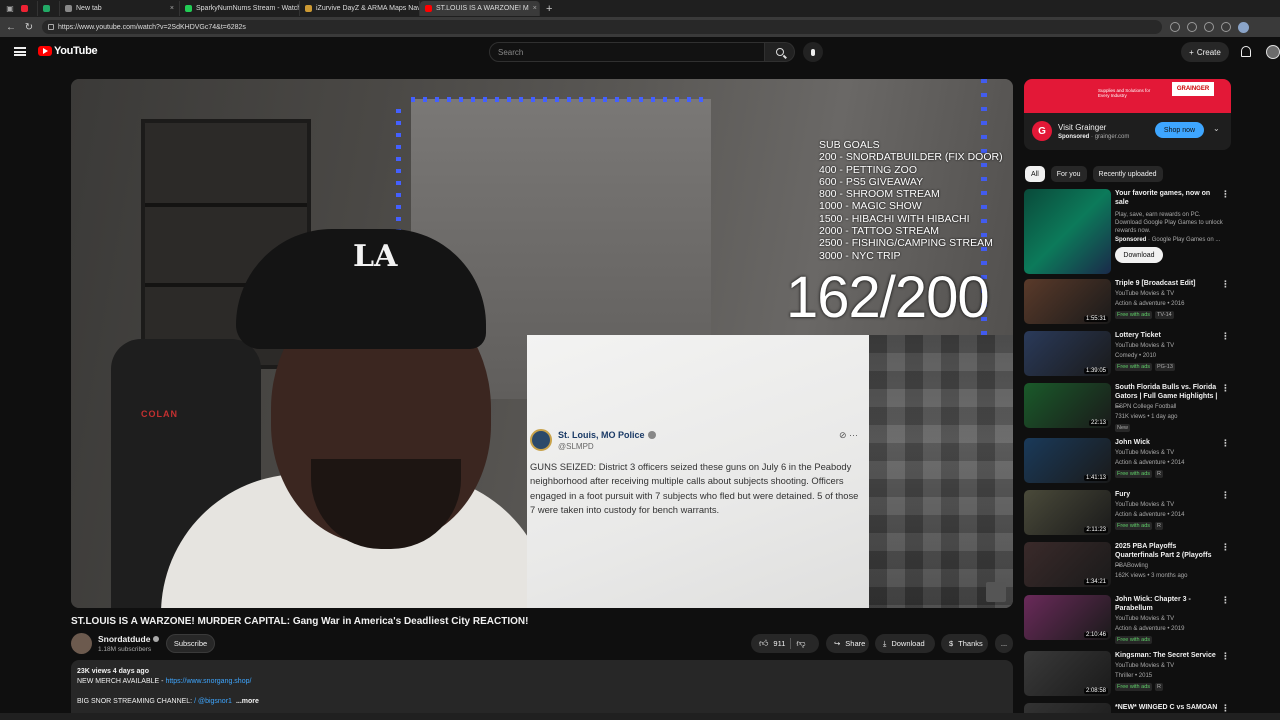 The width and height of the screenshot is (1280, 720). What do you see at coordinates (1082, 127) in the screenshot?
I see `ad-title: Visit Grainger` at bounding box center [1082, 127].